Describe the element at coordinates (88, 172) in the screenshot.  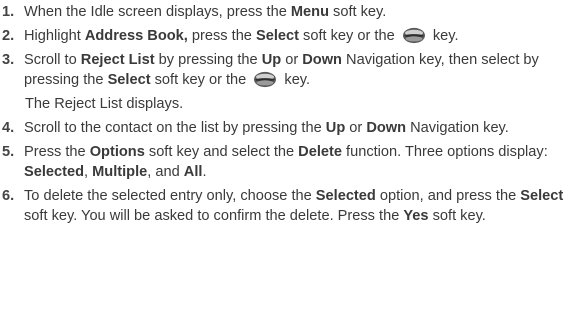
I see `step-text-segment: ,` at that location.